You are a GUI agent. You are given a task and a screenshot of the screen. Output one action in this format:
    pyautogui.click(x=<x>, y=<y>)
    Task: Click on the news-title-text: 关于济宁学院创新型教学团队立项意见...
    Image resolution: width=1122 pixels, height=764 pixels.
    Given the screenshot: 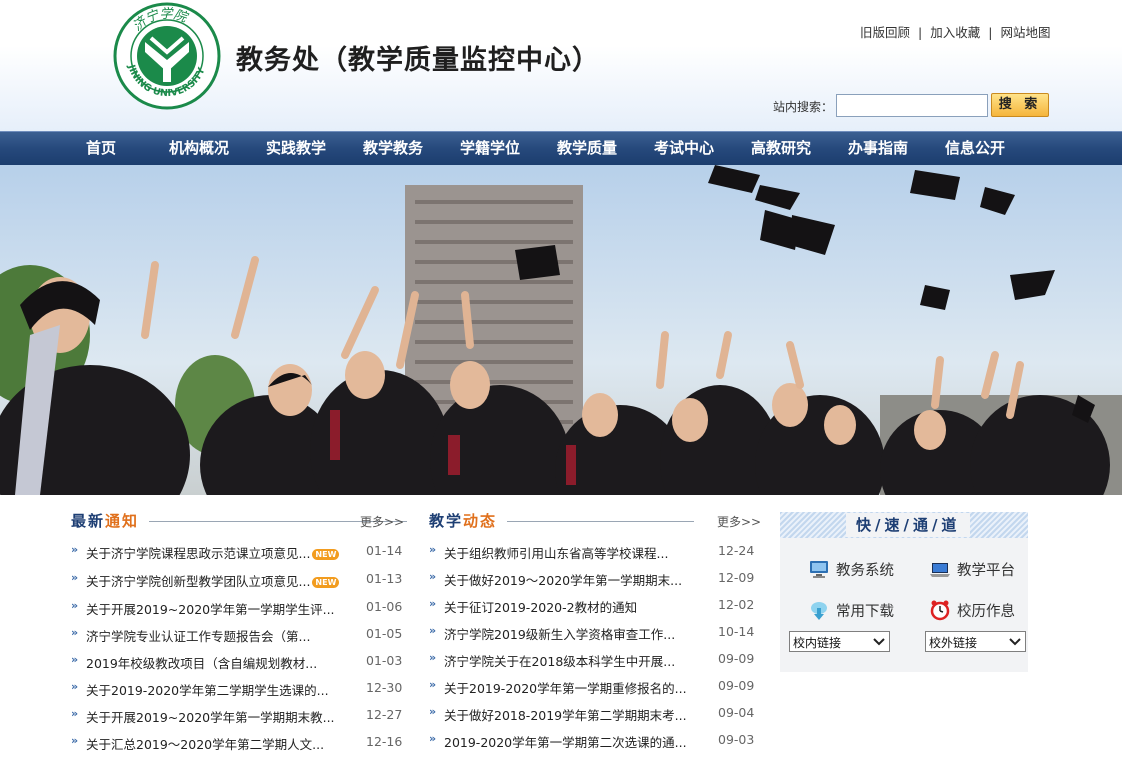 What is the action you would take?
    pyautogui.click(x=198, y=581)
    